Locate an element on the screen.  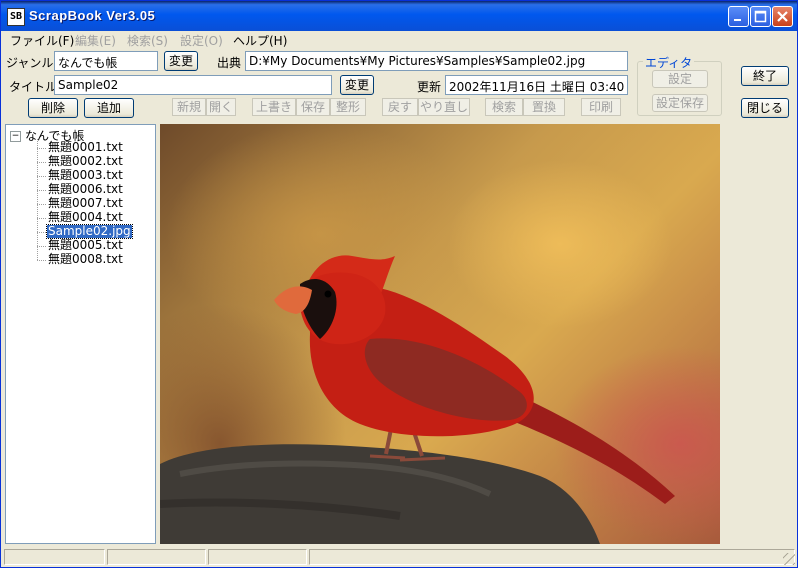
format-button: 整形 is located at coordinates (348, 107).